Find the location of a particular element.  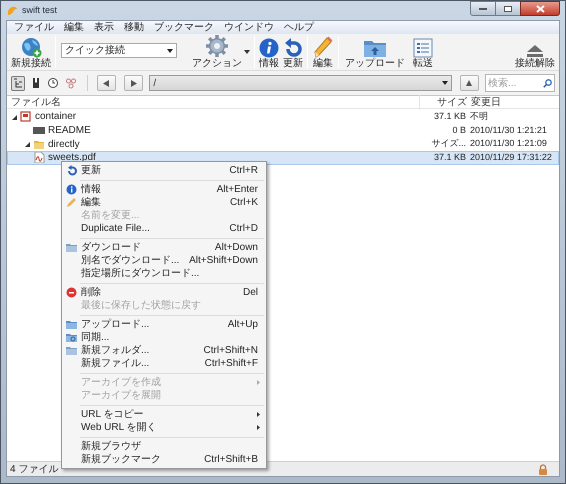

file-row: container 37.1 KB 不明 is located at coordinates (283, 117).